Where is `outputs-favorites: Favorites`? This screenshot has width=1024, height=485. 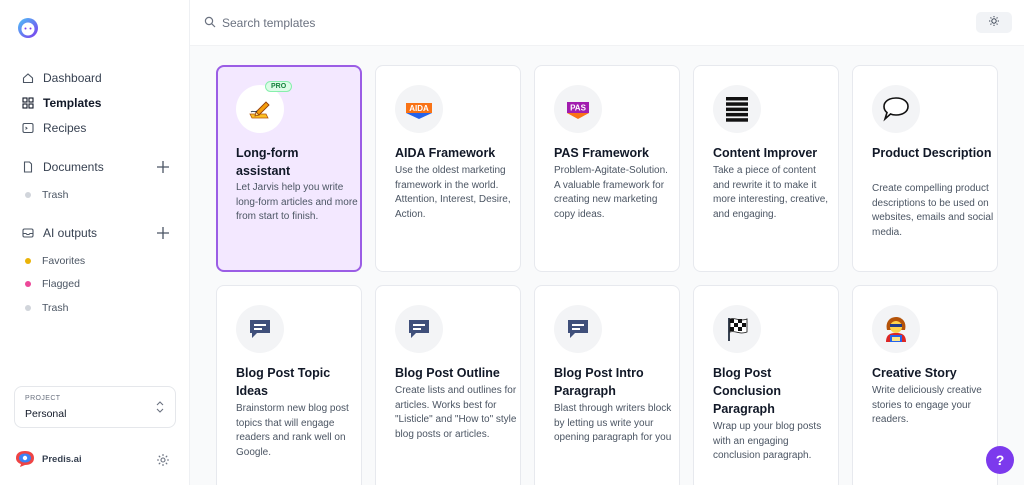 outputs-favorites: Favorites is located at coordinates (55, 261).